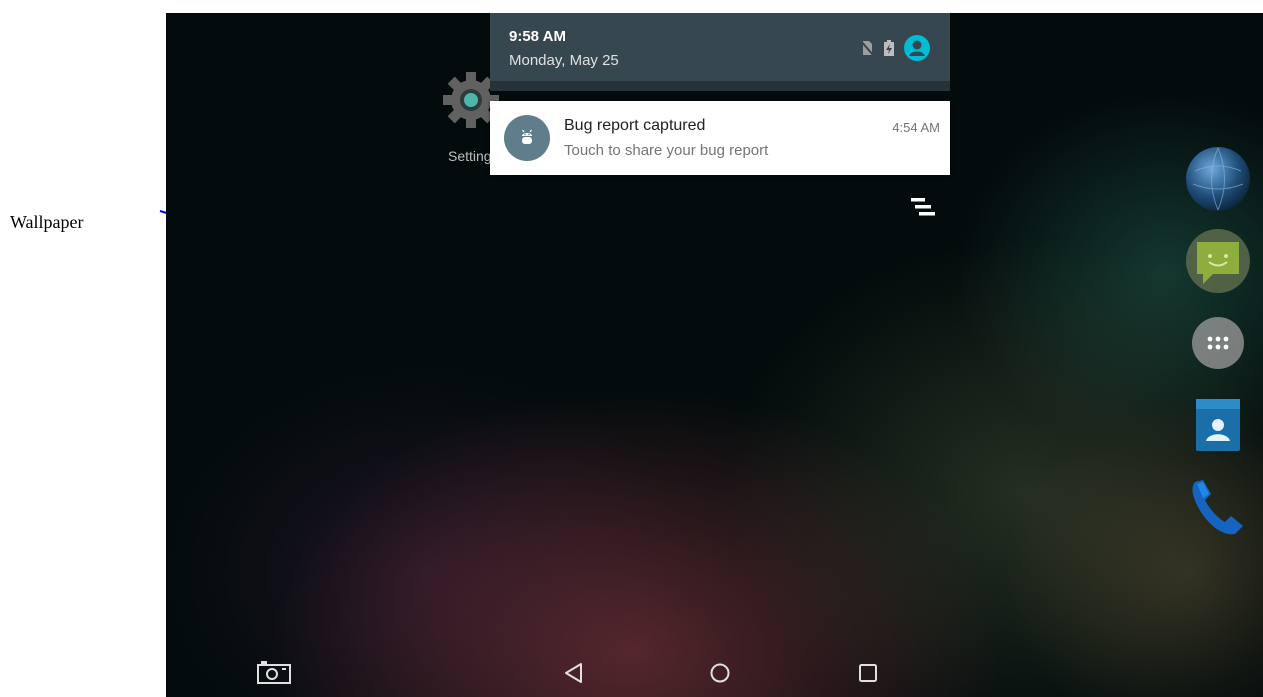  I want to click on account-icon, so click(917, 50).